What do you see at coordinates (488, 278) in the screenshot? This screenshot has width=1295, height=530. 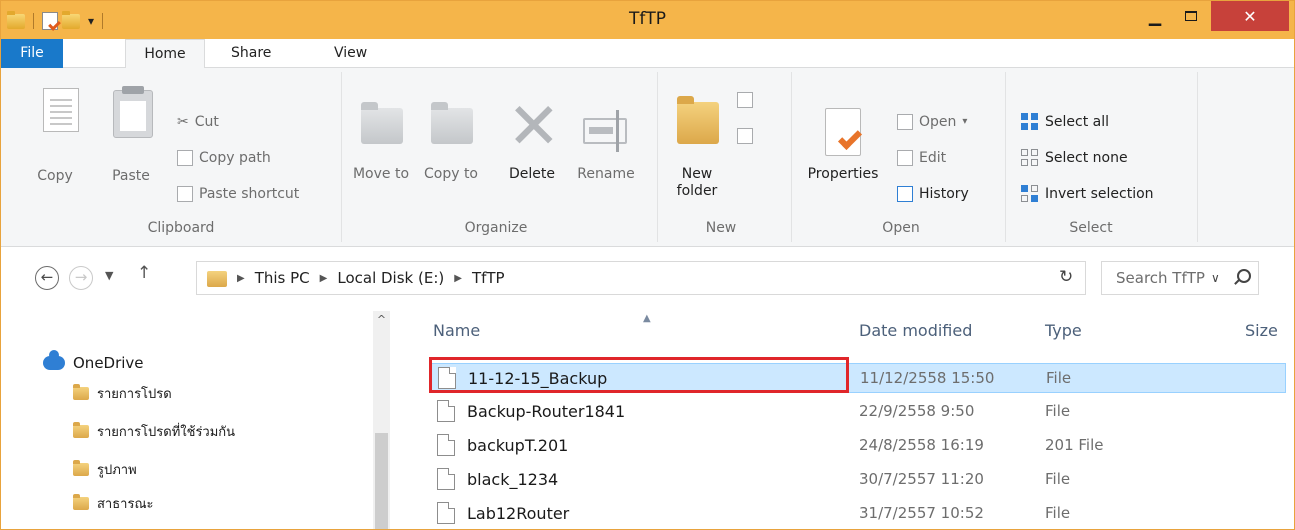 I see `breadcrumb-tftp: TfTP` at bounding box center [488, 278].